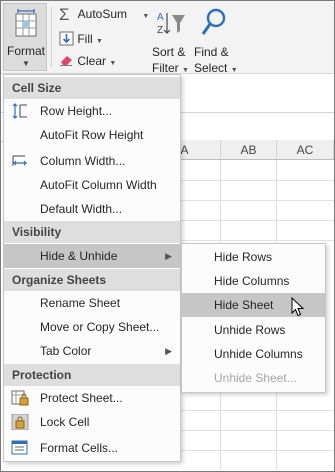 The image size is (335, 472). I want to click on menu-item-tab-color: Tab Color ▶, so click(92, 351).